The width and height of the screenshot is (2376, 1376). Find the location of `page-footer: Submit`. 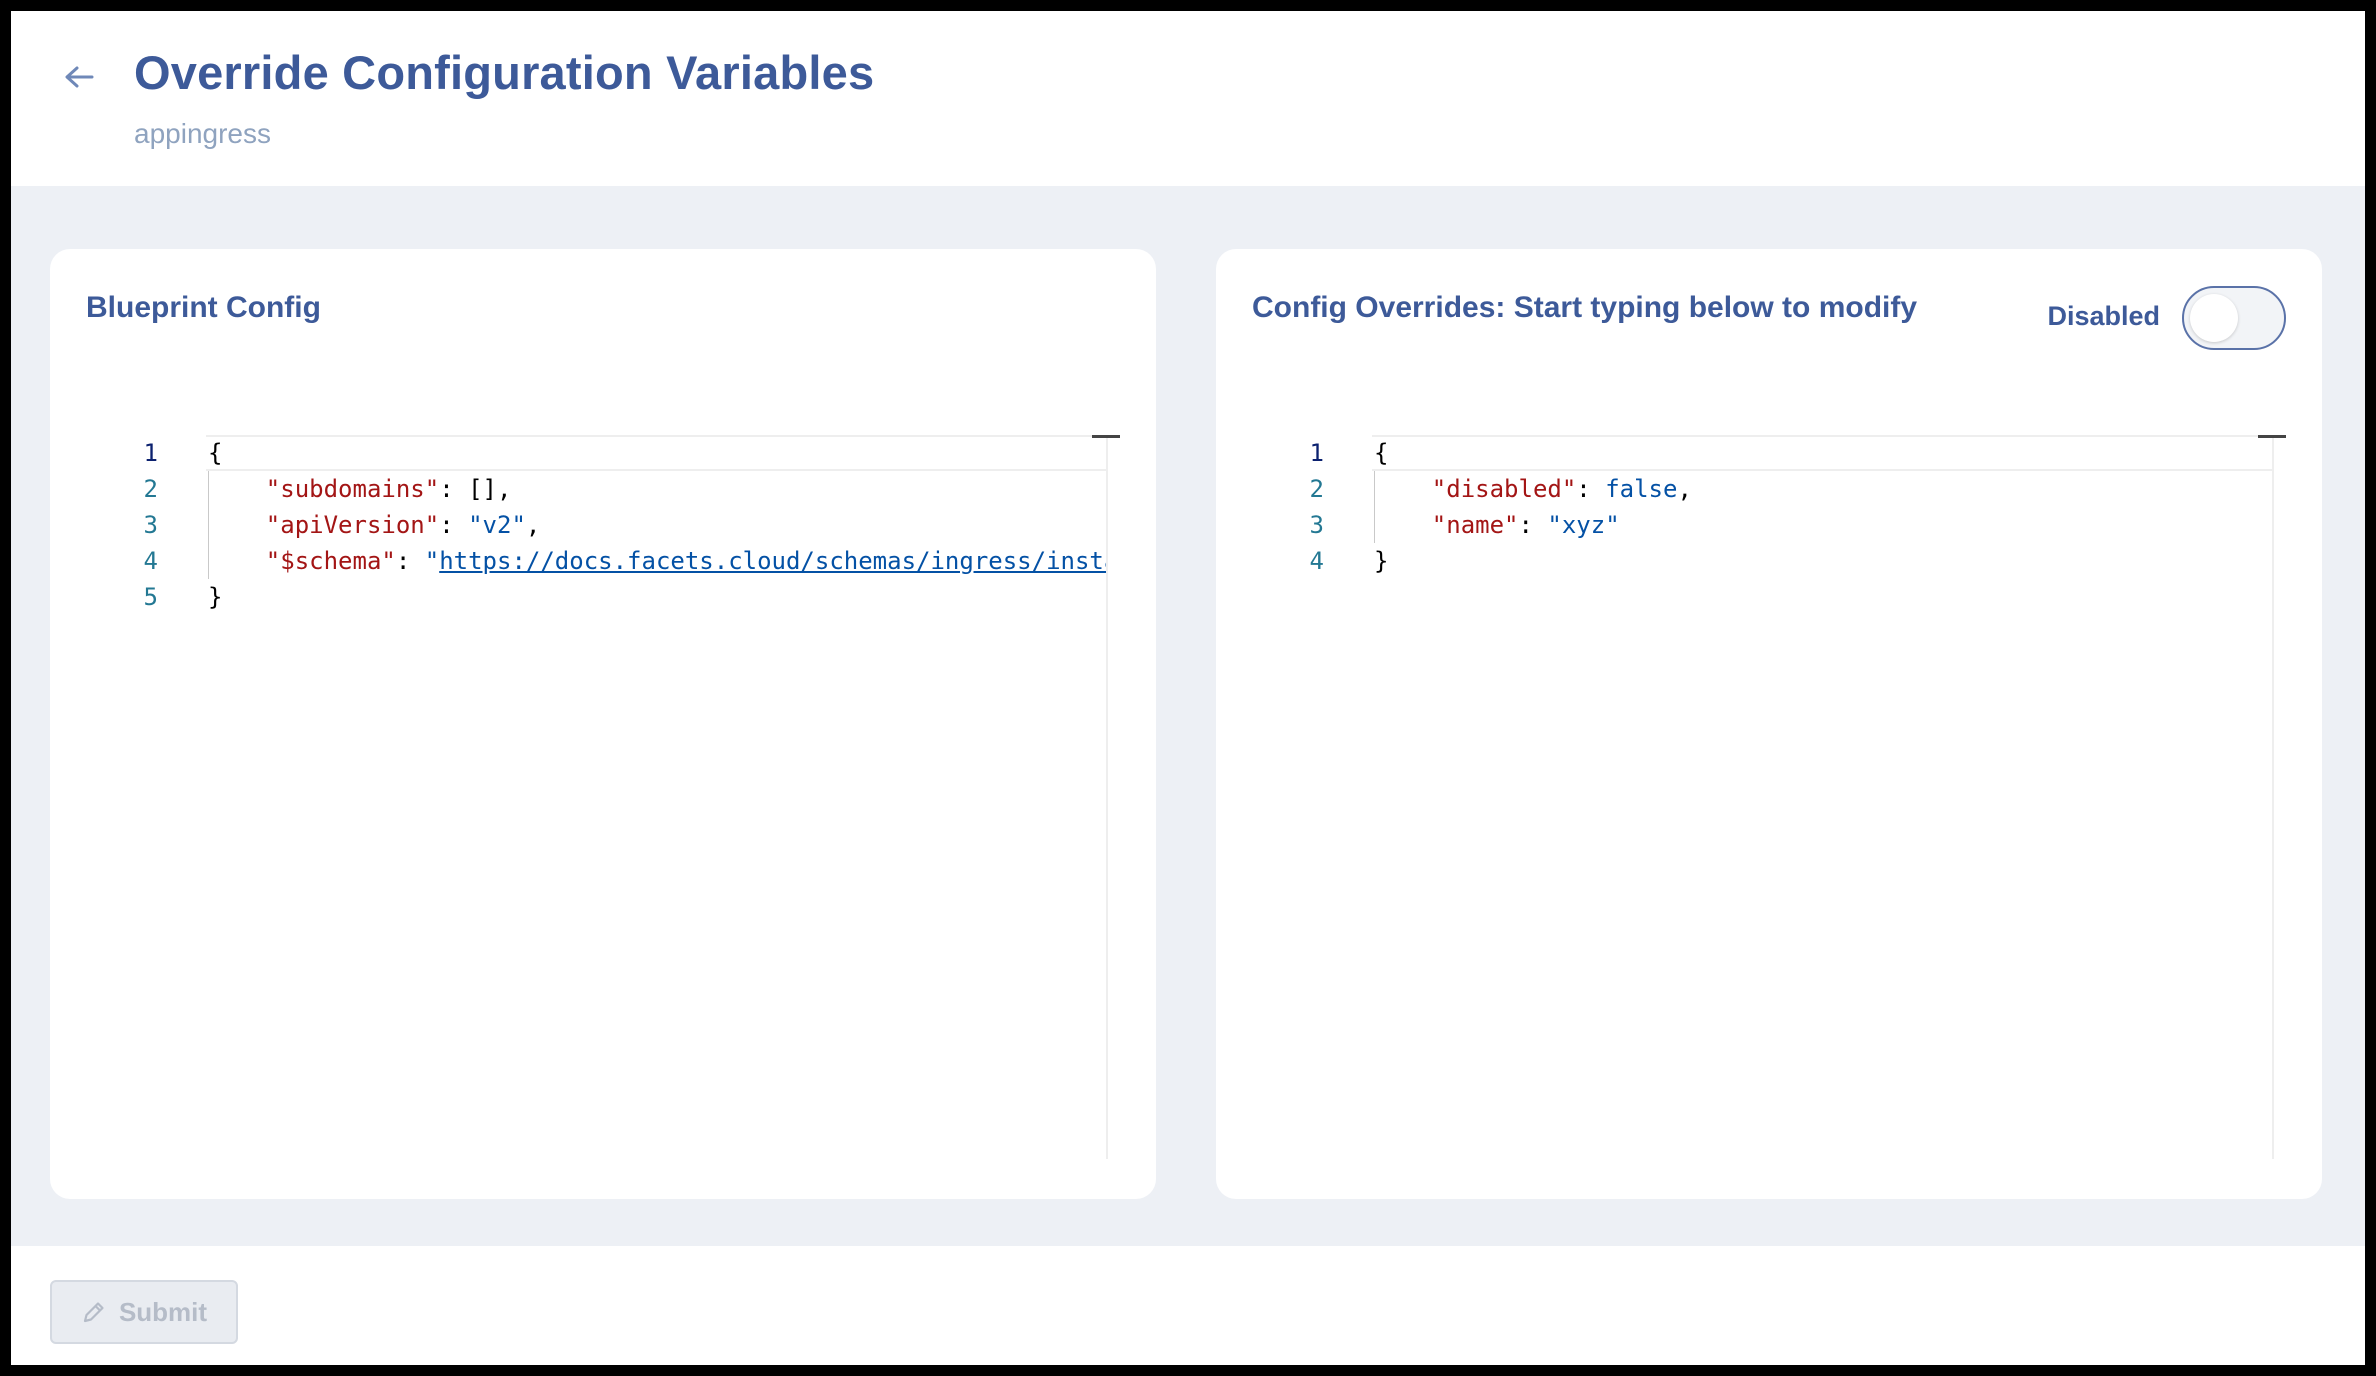

page-footer: Submit is located at coordinates (1188, 1305).